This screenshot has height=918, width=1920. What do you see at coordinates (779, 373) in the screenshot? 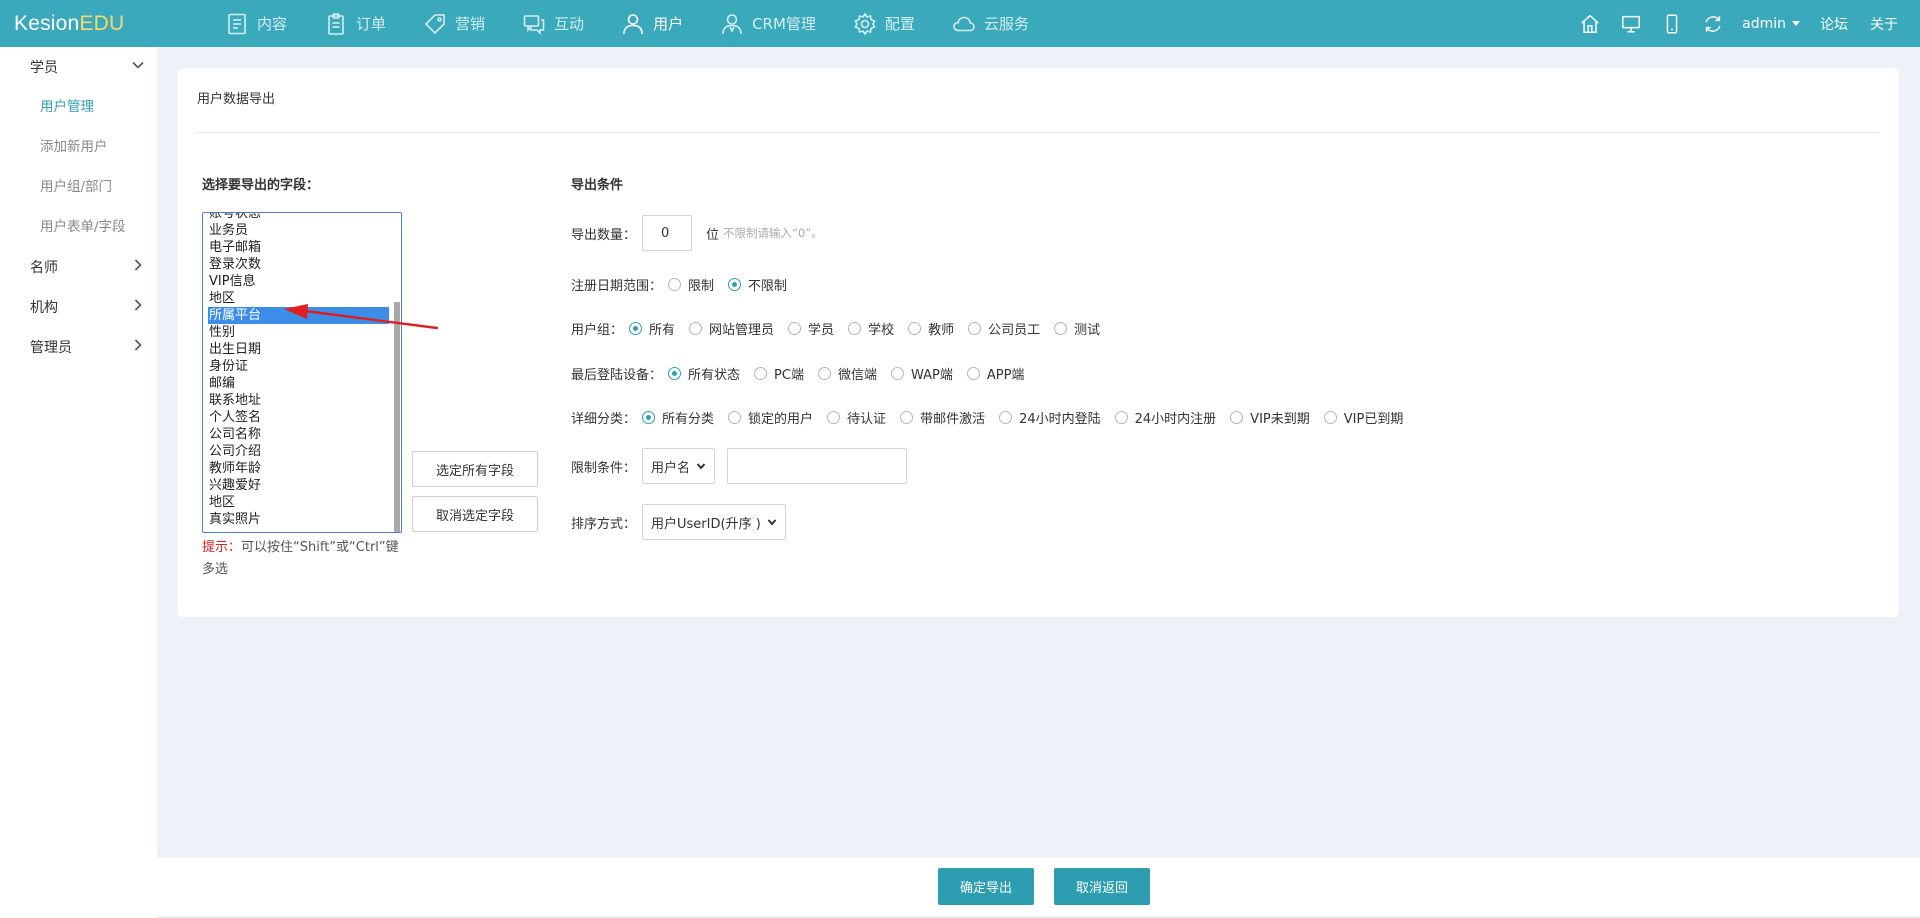
I see `login-device-radio: PC端` at bounding box center [779, 373].